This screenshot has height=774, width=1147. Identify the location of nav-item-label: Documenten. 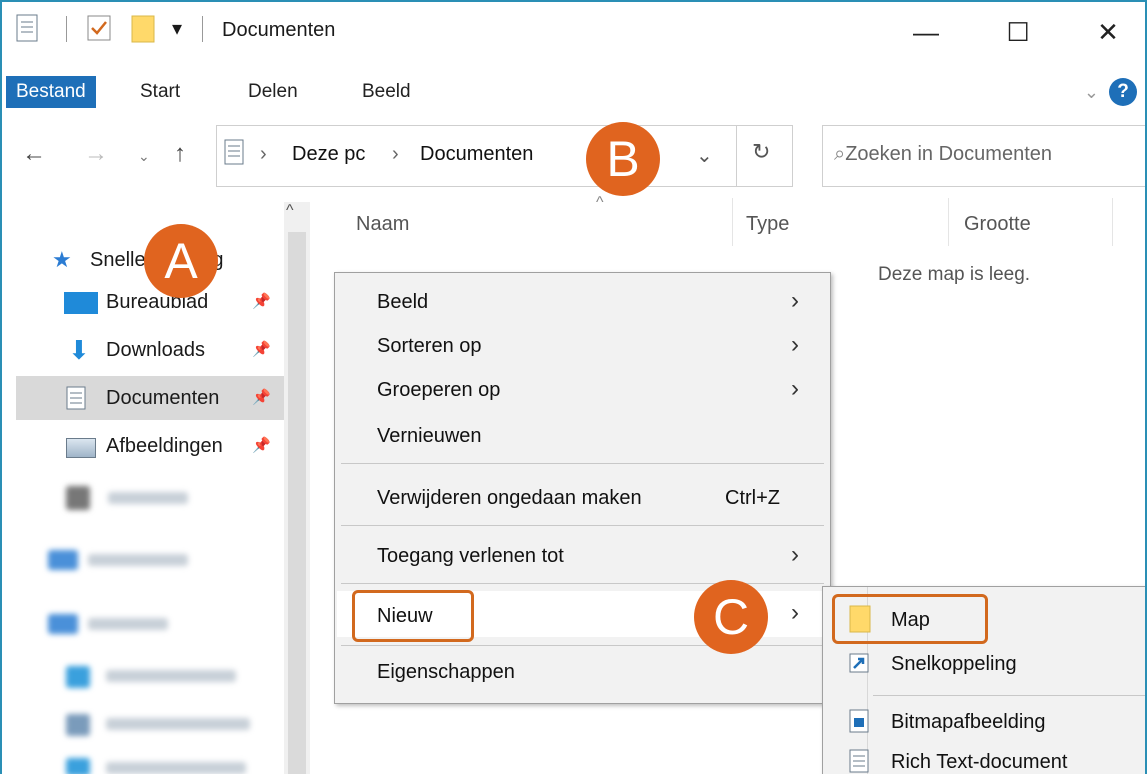
(163, 398).